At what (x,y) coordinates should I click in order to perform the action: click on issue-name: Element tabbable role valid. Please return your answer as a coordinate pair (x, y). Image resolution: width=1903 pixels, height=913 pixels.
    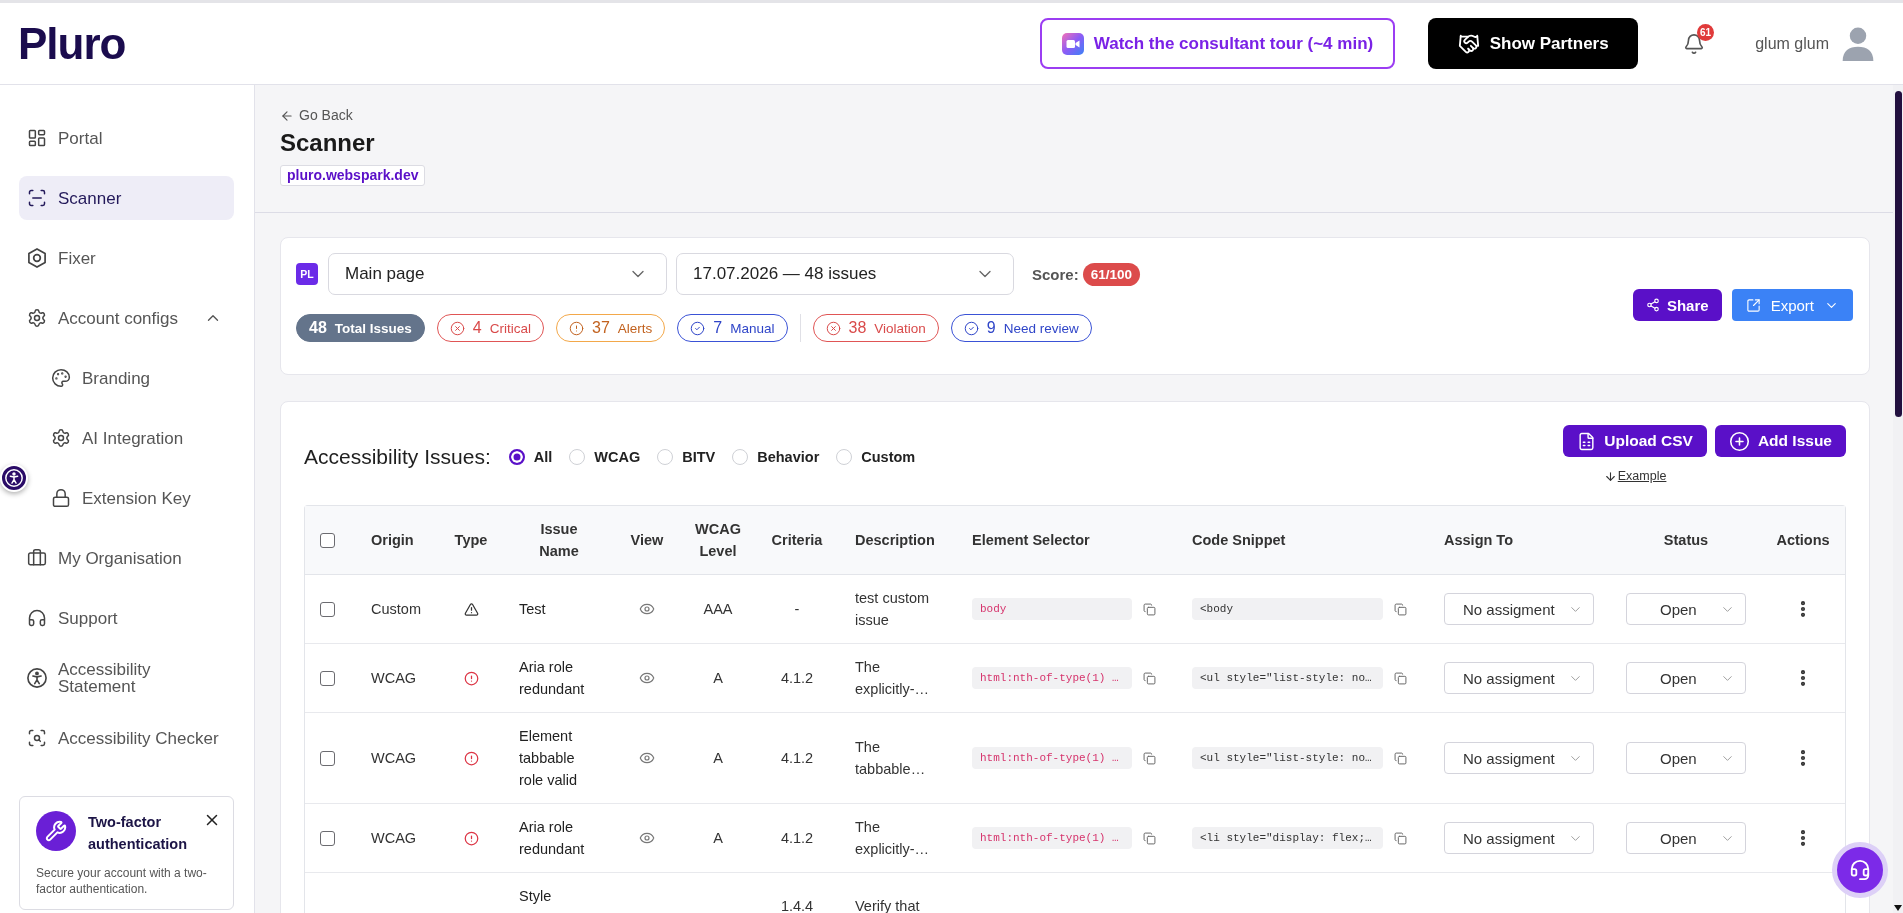
    Looking at the image, I should click on (549, 758).